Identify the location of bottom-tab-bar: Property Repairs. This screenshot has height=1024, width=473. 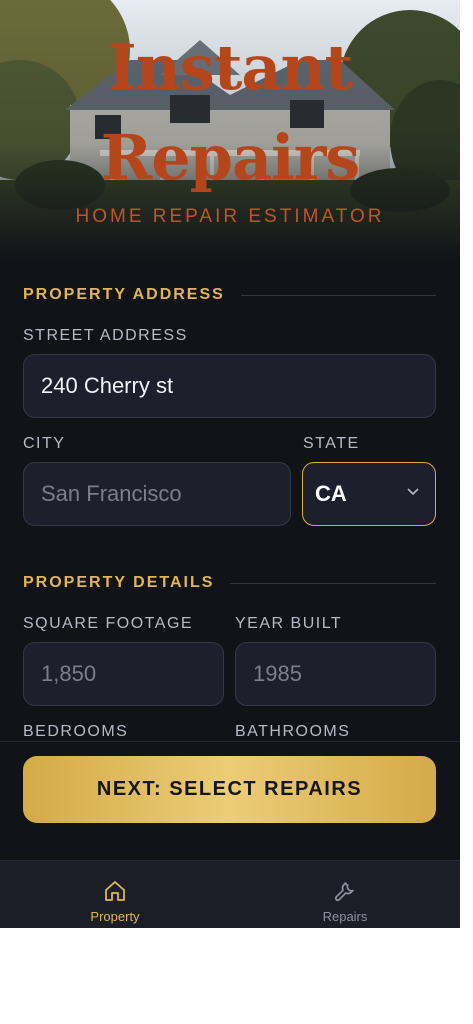
(230, 894).